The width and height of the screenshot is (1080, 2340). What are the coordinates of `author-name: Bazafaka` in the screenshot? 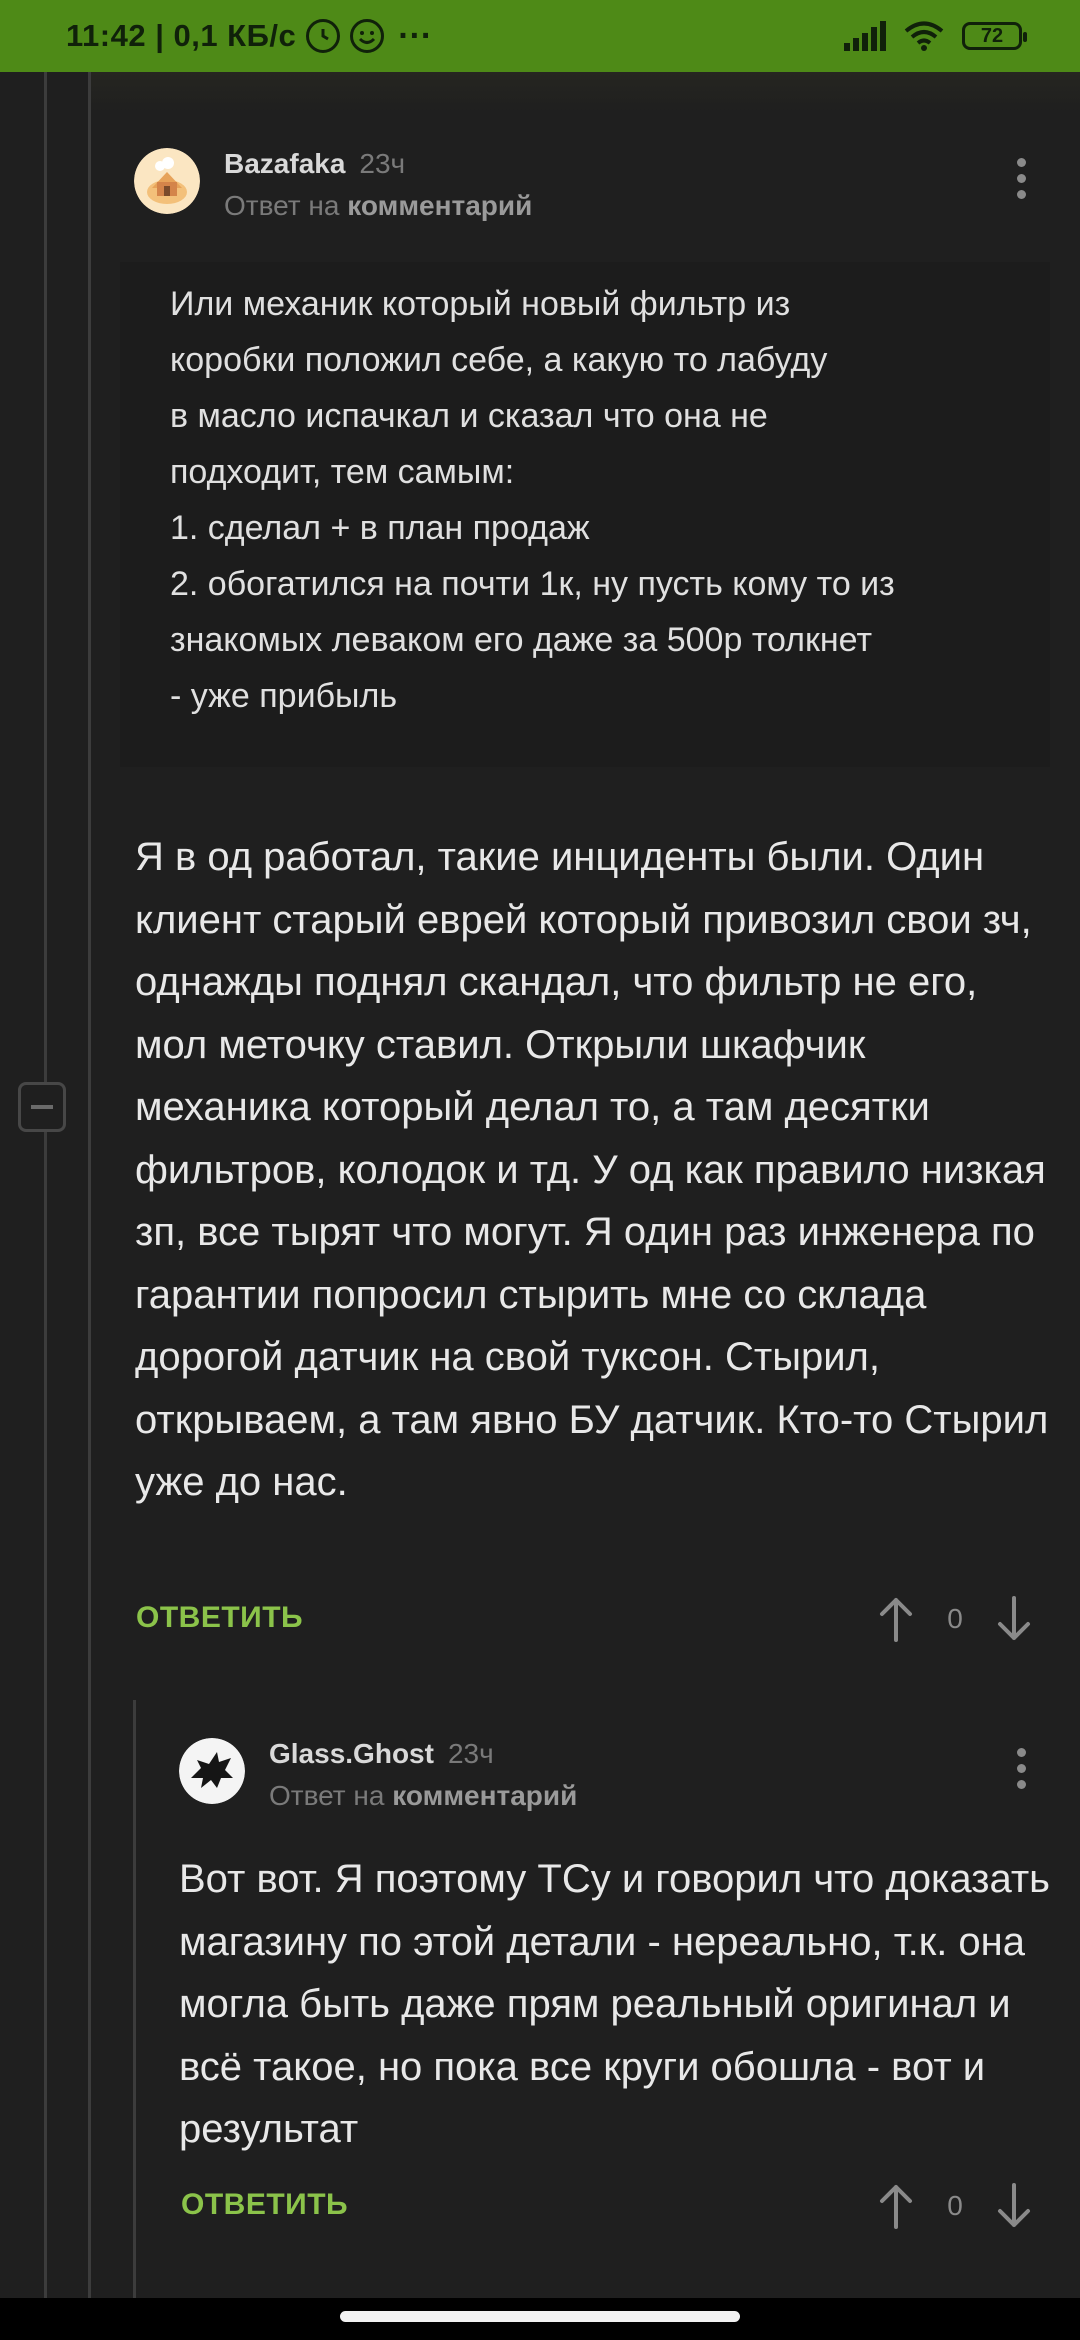 It's located at (284, 164).